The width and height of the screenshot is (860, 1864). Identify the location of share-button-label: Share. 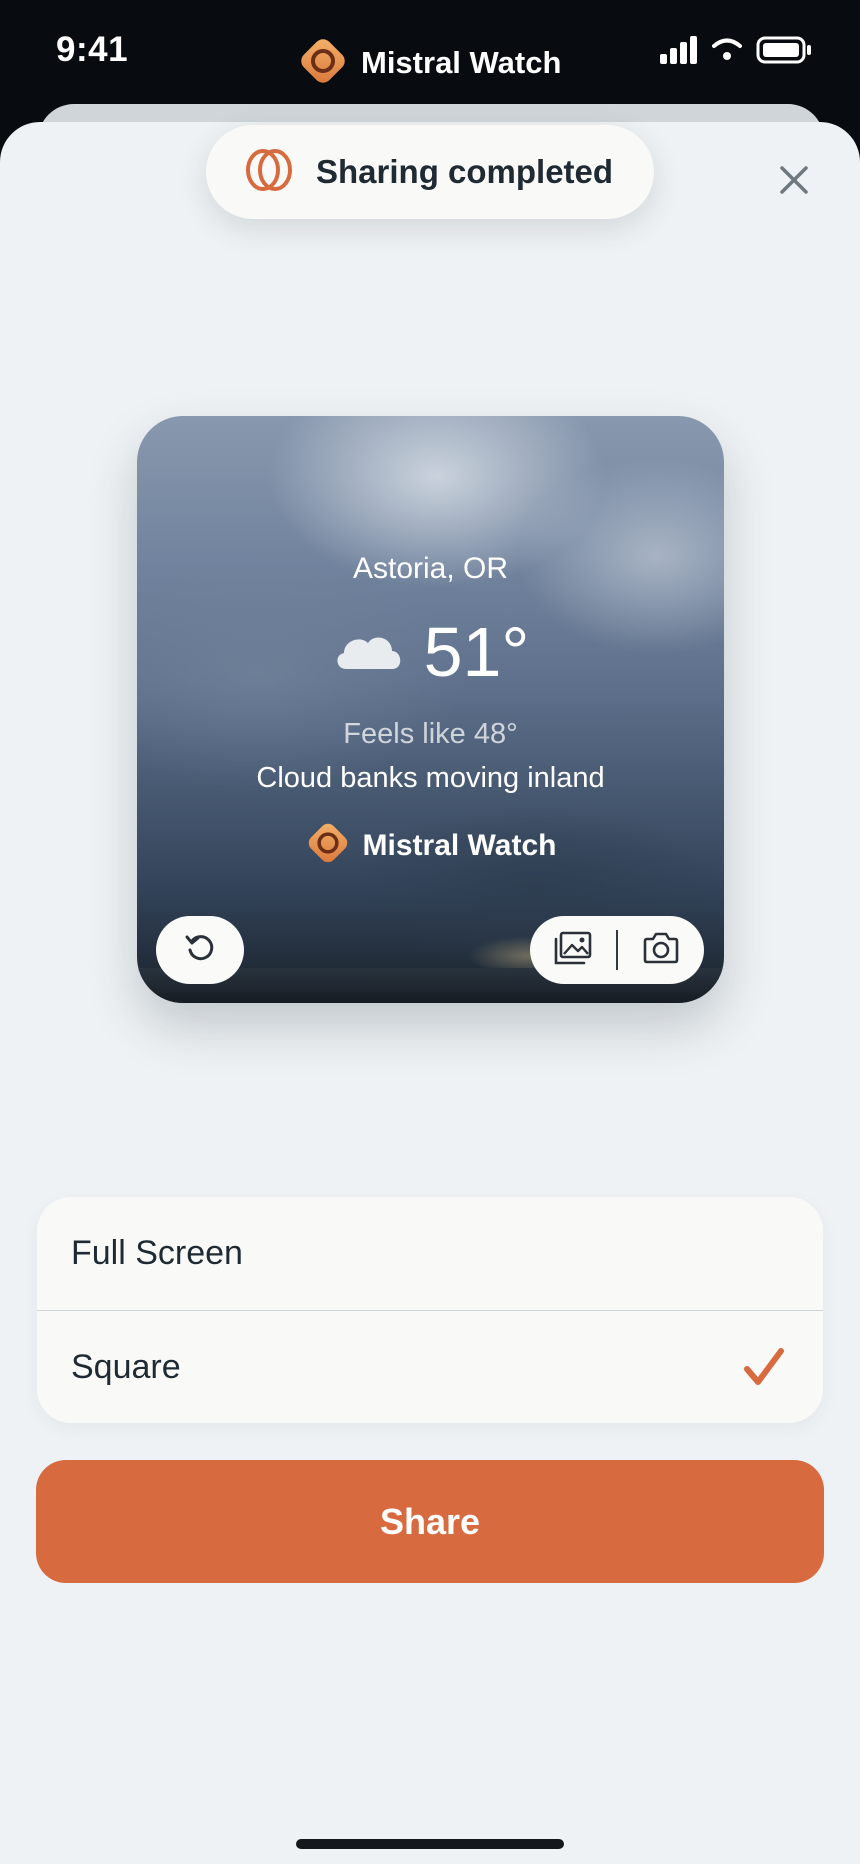
(430, 1521).